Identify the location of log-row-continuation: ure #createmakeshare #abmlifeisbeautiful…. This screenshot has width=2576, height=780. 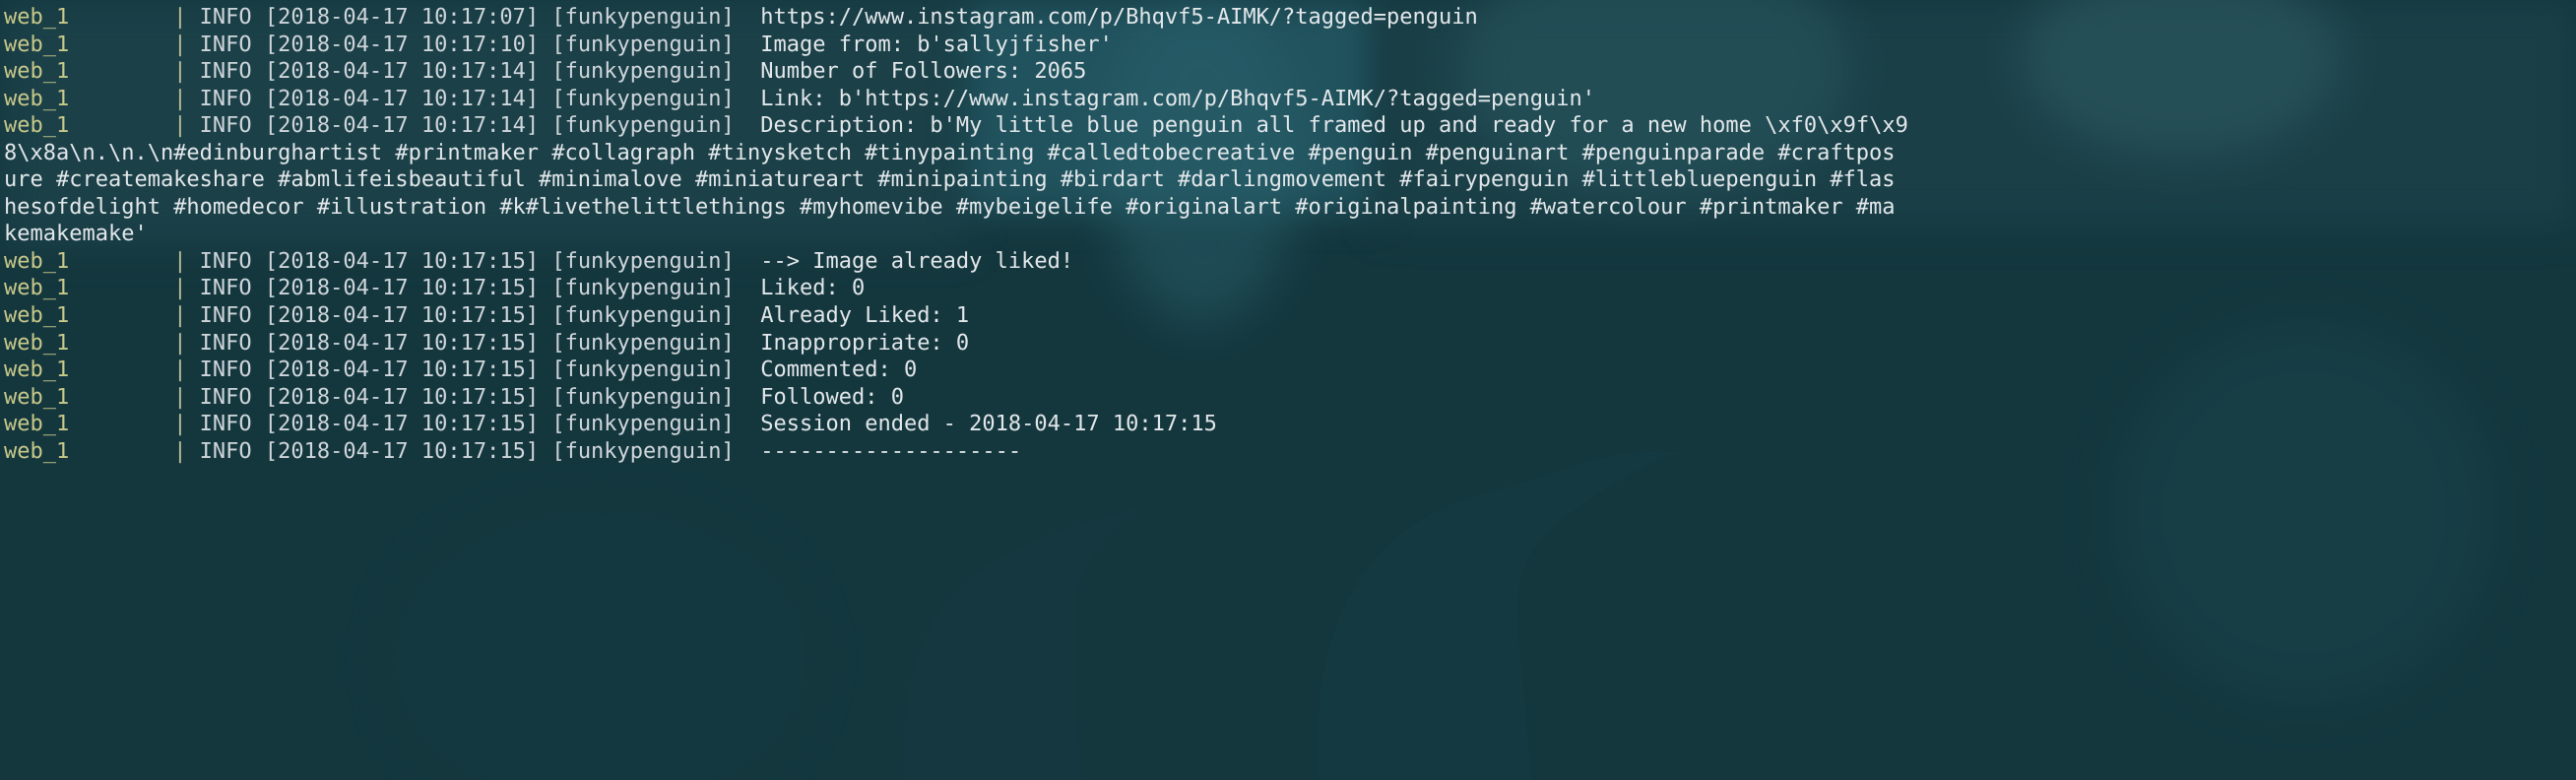
(1290, 180).